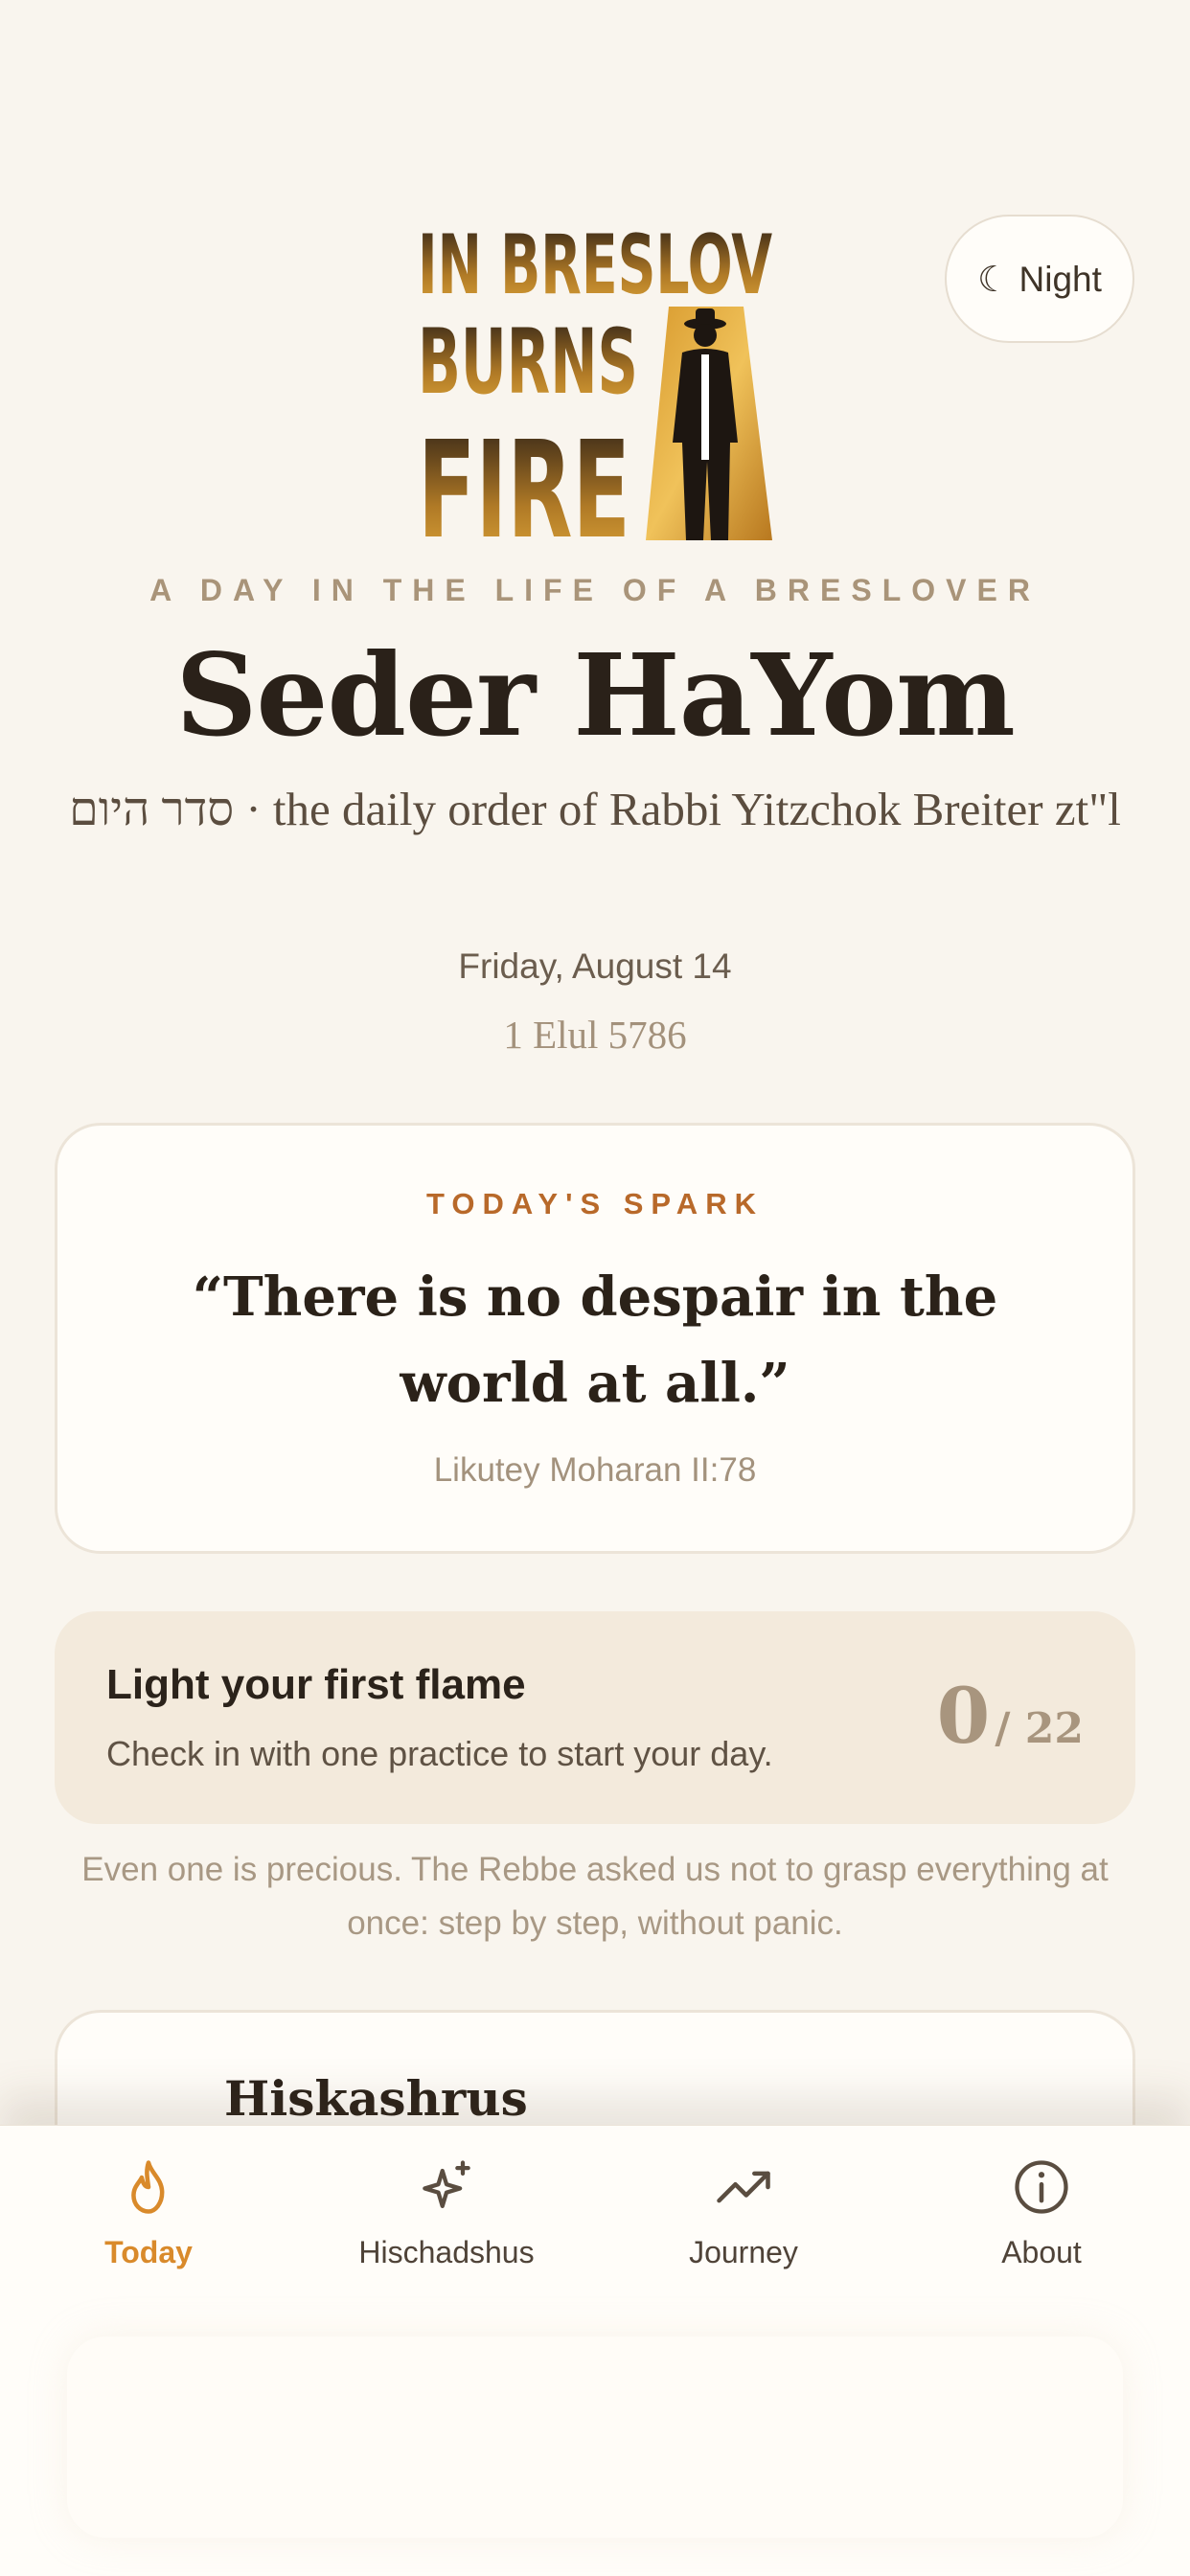 The height and width of the screenshot is (2576, 1190). Describe the element at coordinates (447, 2252) in the screenshot. I see `tab-hischadshus-label: Hischadshus` at that location.